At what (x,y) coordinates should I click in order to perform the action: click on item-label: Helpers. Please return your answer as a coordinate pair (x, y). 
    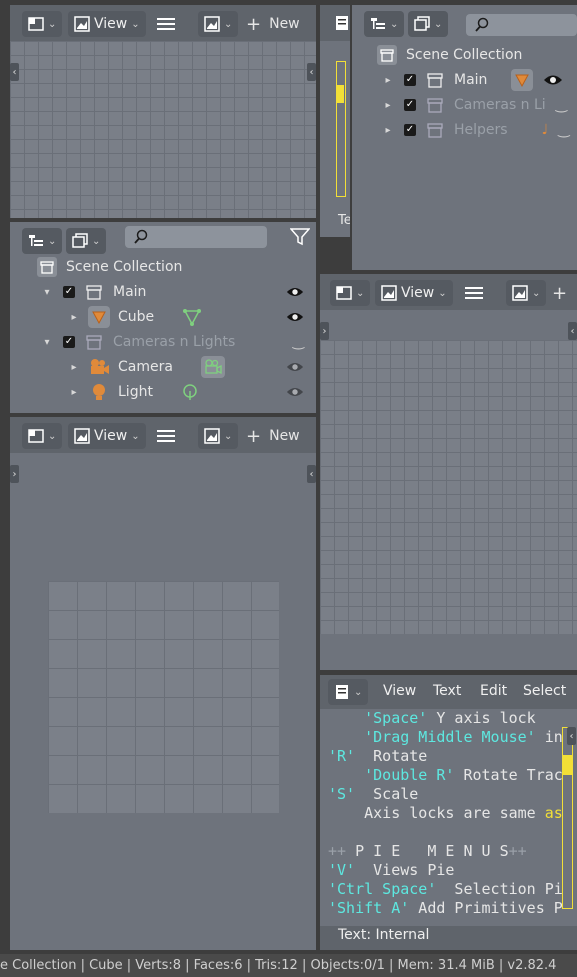
    Looking at the image, I should click on (481, 130).